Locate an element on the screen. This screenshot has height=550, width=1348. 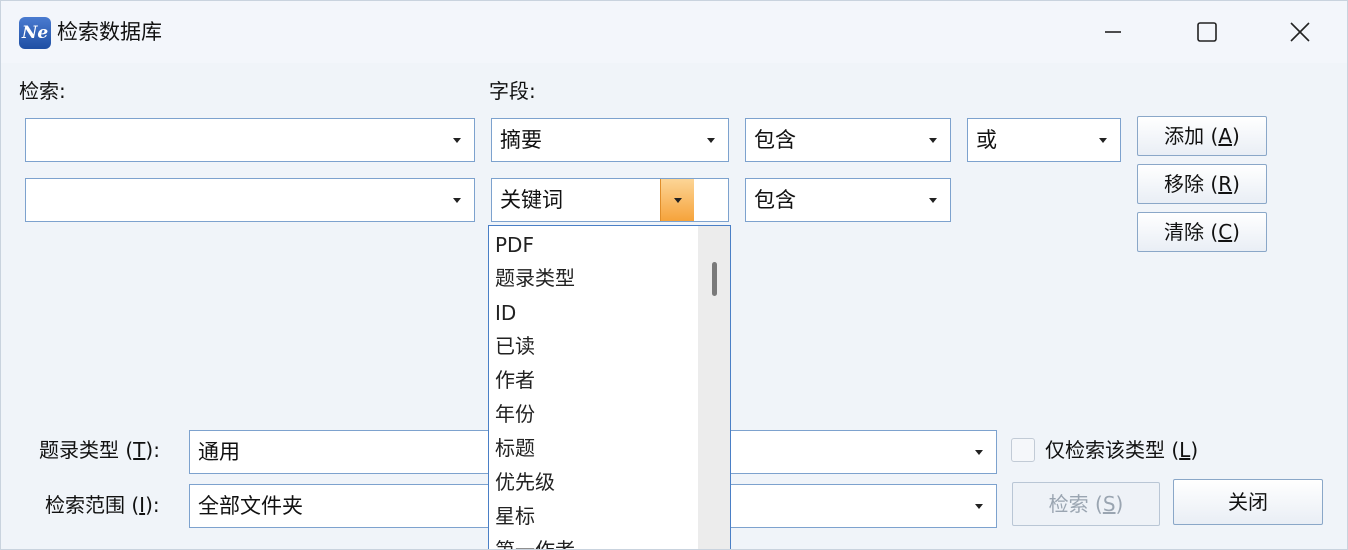
scope-label-end: ): is located at coordinates (152, 505).